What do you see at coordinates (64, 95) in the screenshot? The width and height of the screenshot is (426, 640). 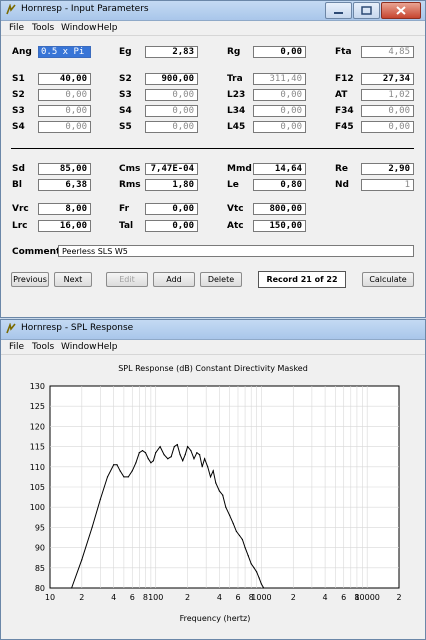 I see `param-field-s2: 0,00` at bounding box center [64, 95].